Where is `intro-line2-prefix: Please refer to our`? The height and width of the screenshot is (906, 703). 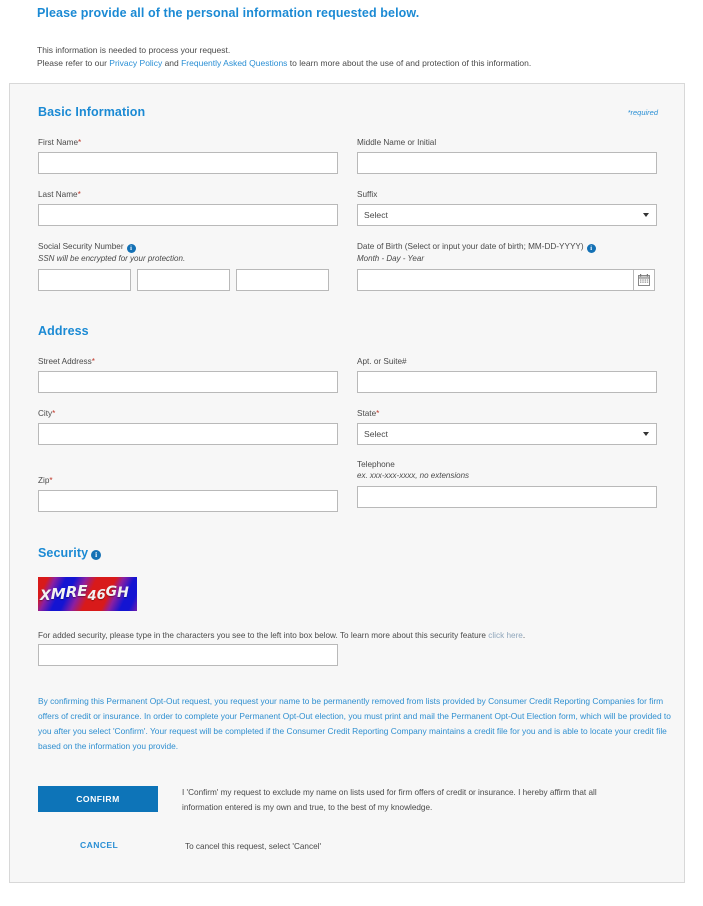
intro-line2-prefix: Please refer to our is located at coordinates (73, 62).